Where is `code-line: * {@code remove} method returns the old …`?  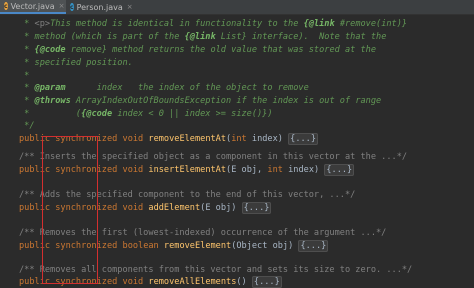
code-line: * {@code remove} method returns the old … is located at coordinates (198, 50).